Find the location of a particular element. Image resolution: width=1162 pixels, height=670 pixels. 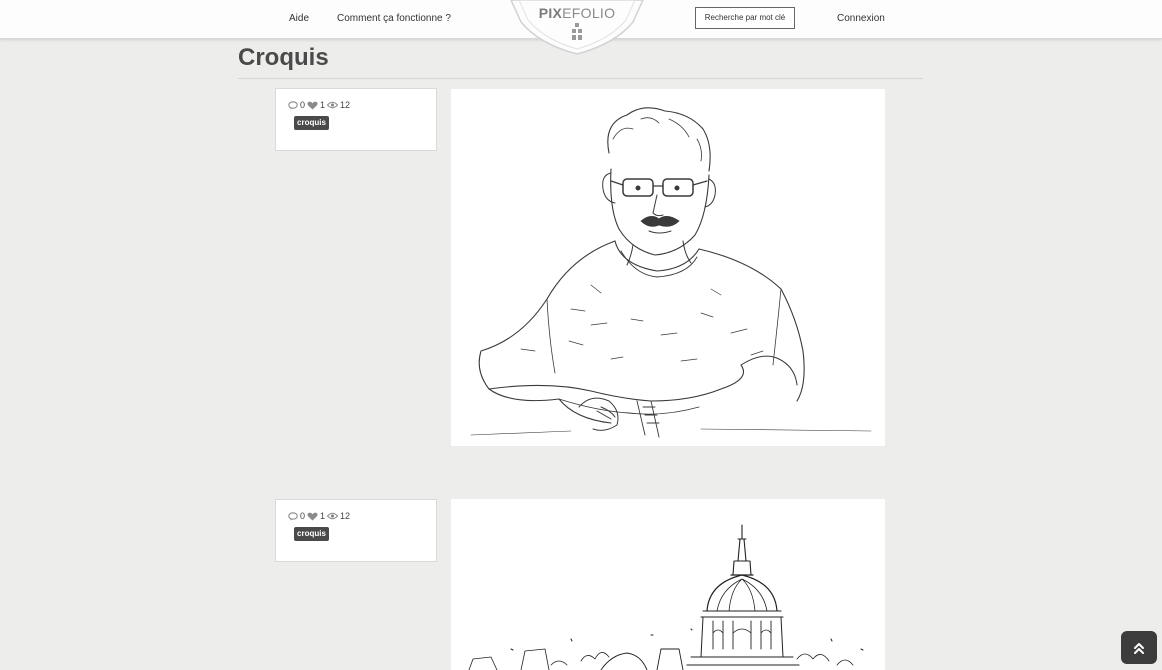

scroll-to-top-button is located at coordinates (1139, 647).